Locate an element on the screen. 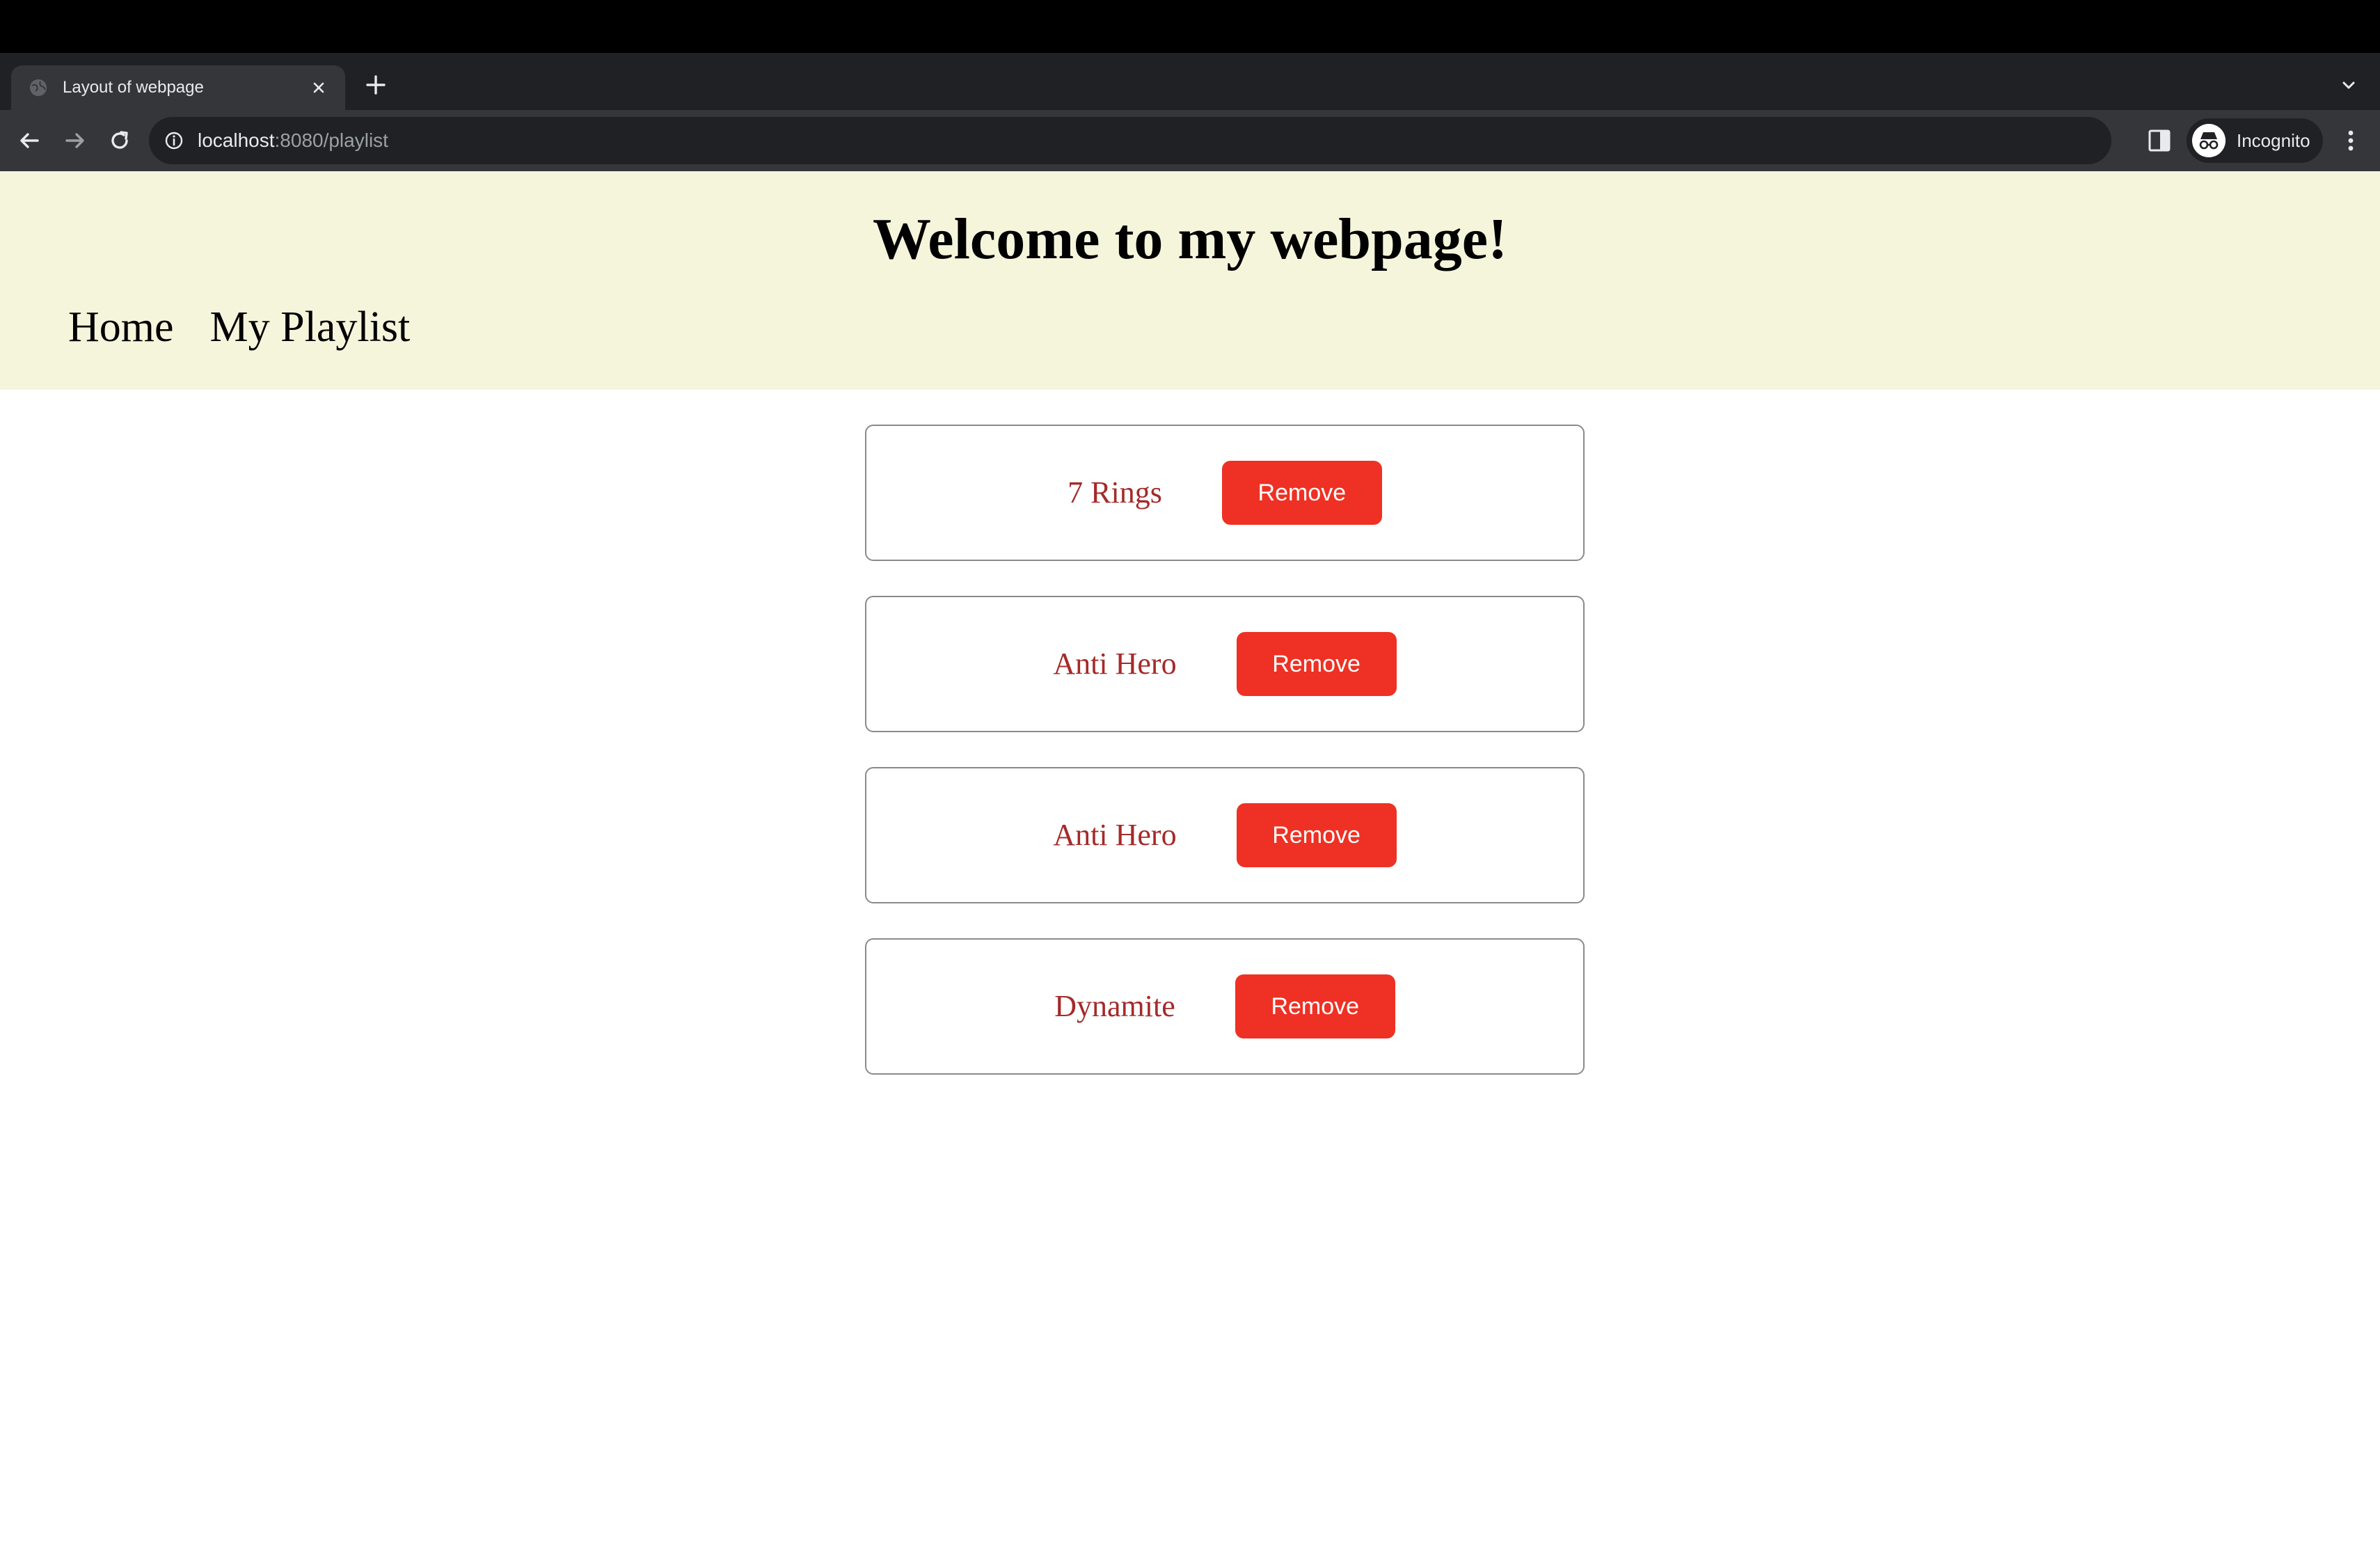 This screenshot has height=1541, width=2380. song-title: Dynamite is located at coordinates (1114, 1006).